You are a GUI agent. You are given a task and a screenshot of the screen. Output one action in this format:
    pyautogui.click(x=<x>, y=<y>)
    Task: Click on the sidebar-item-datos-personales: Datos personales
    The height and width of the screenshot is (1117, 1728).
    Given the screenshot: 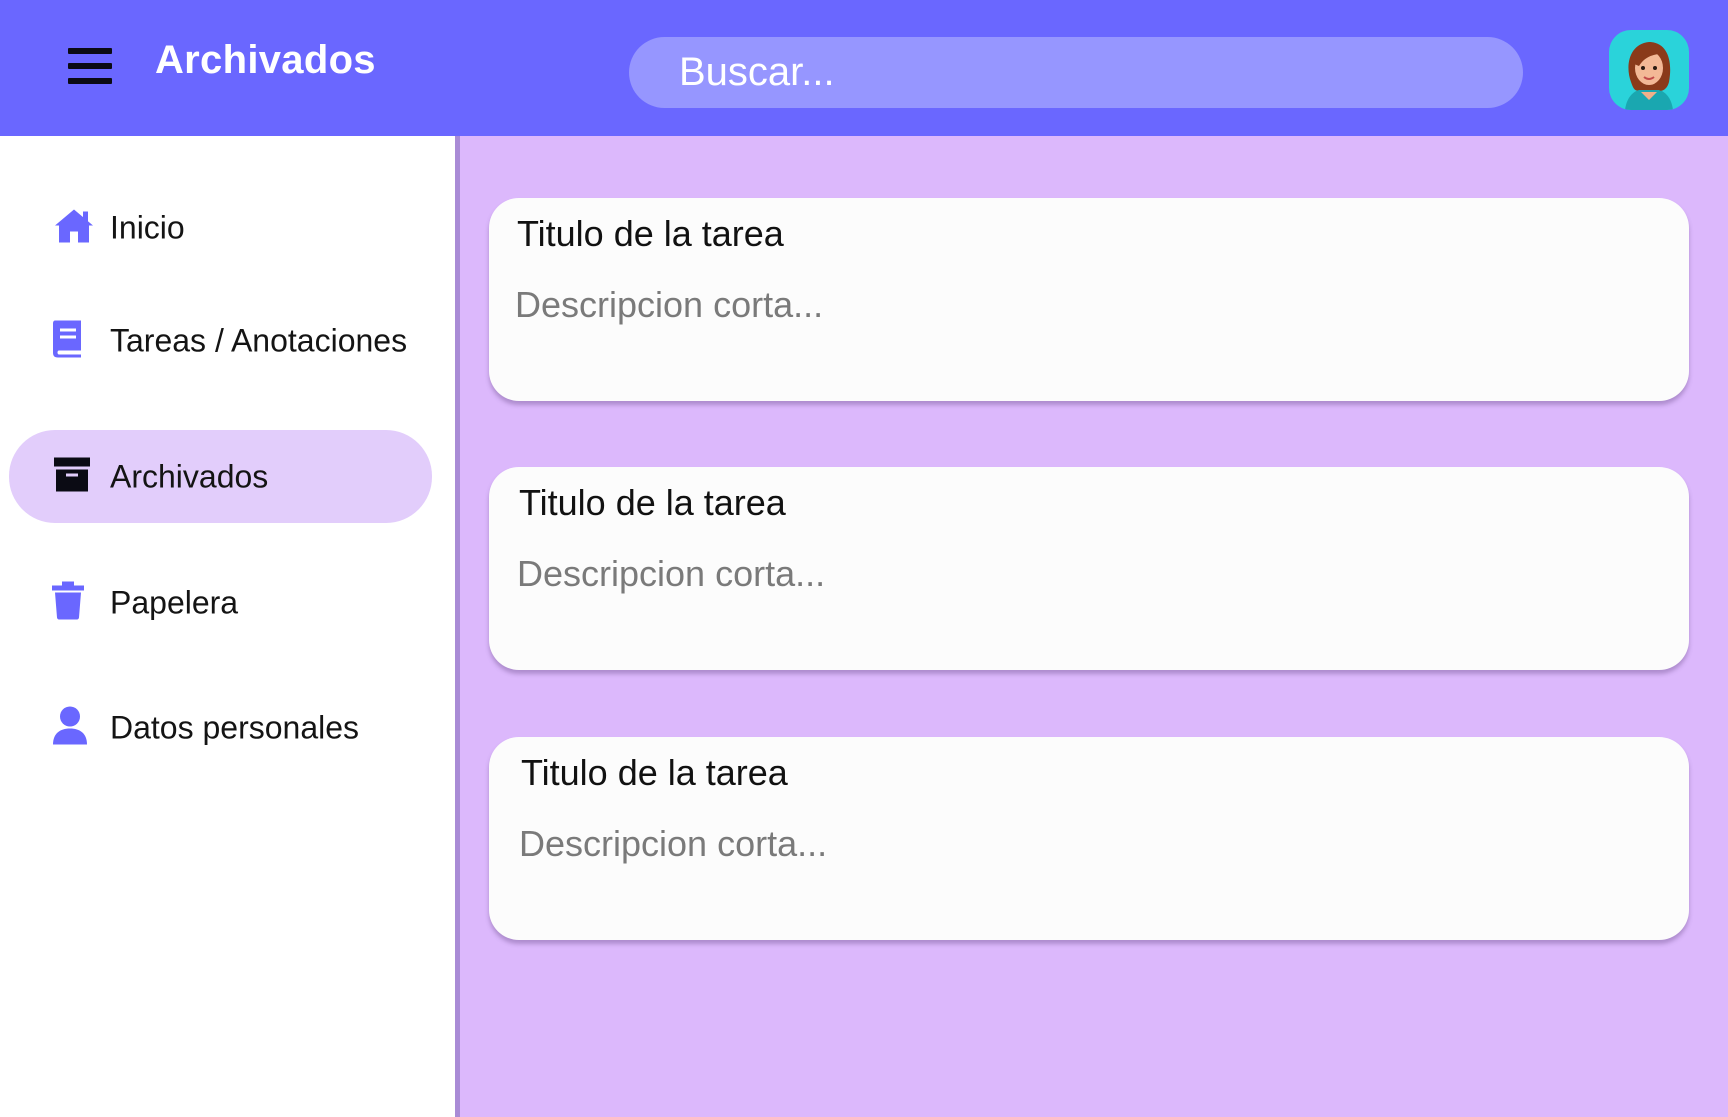 What is the action you would take?
    pyautogui.click(x=220, y=727)
    